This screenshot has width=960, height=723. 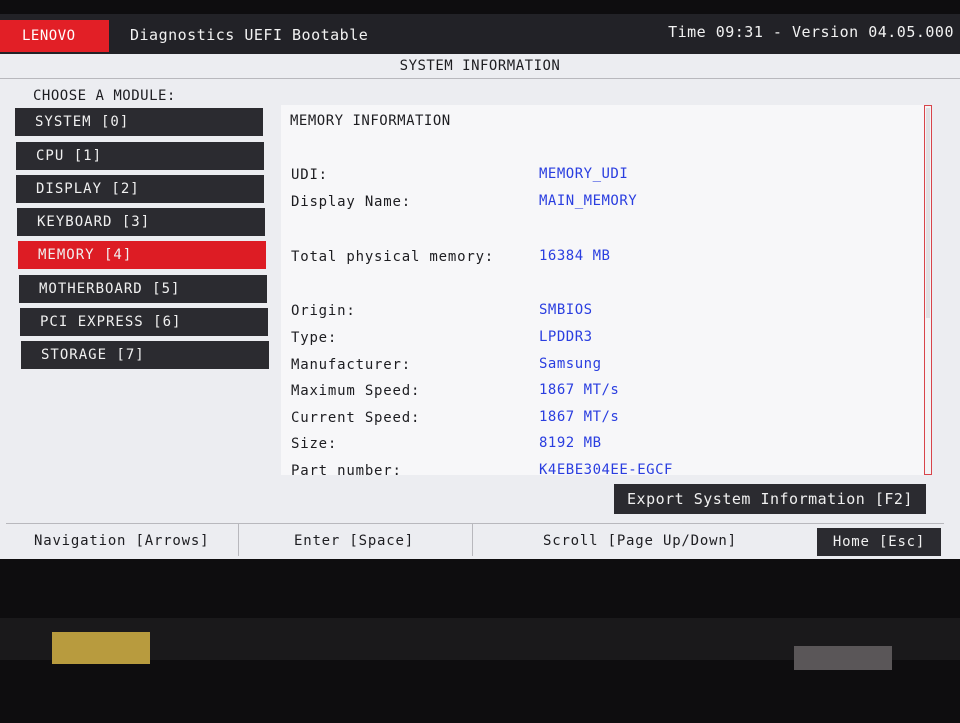 I want to click on info-label-current-speed: Current Speed:, so click(x=356, y=418).